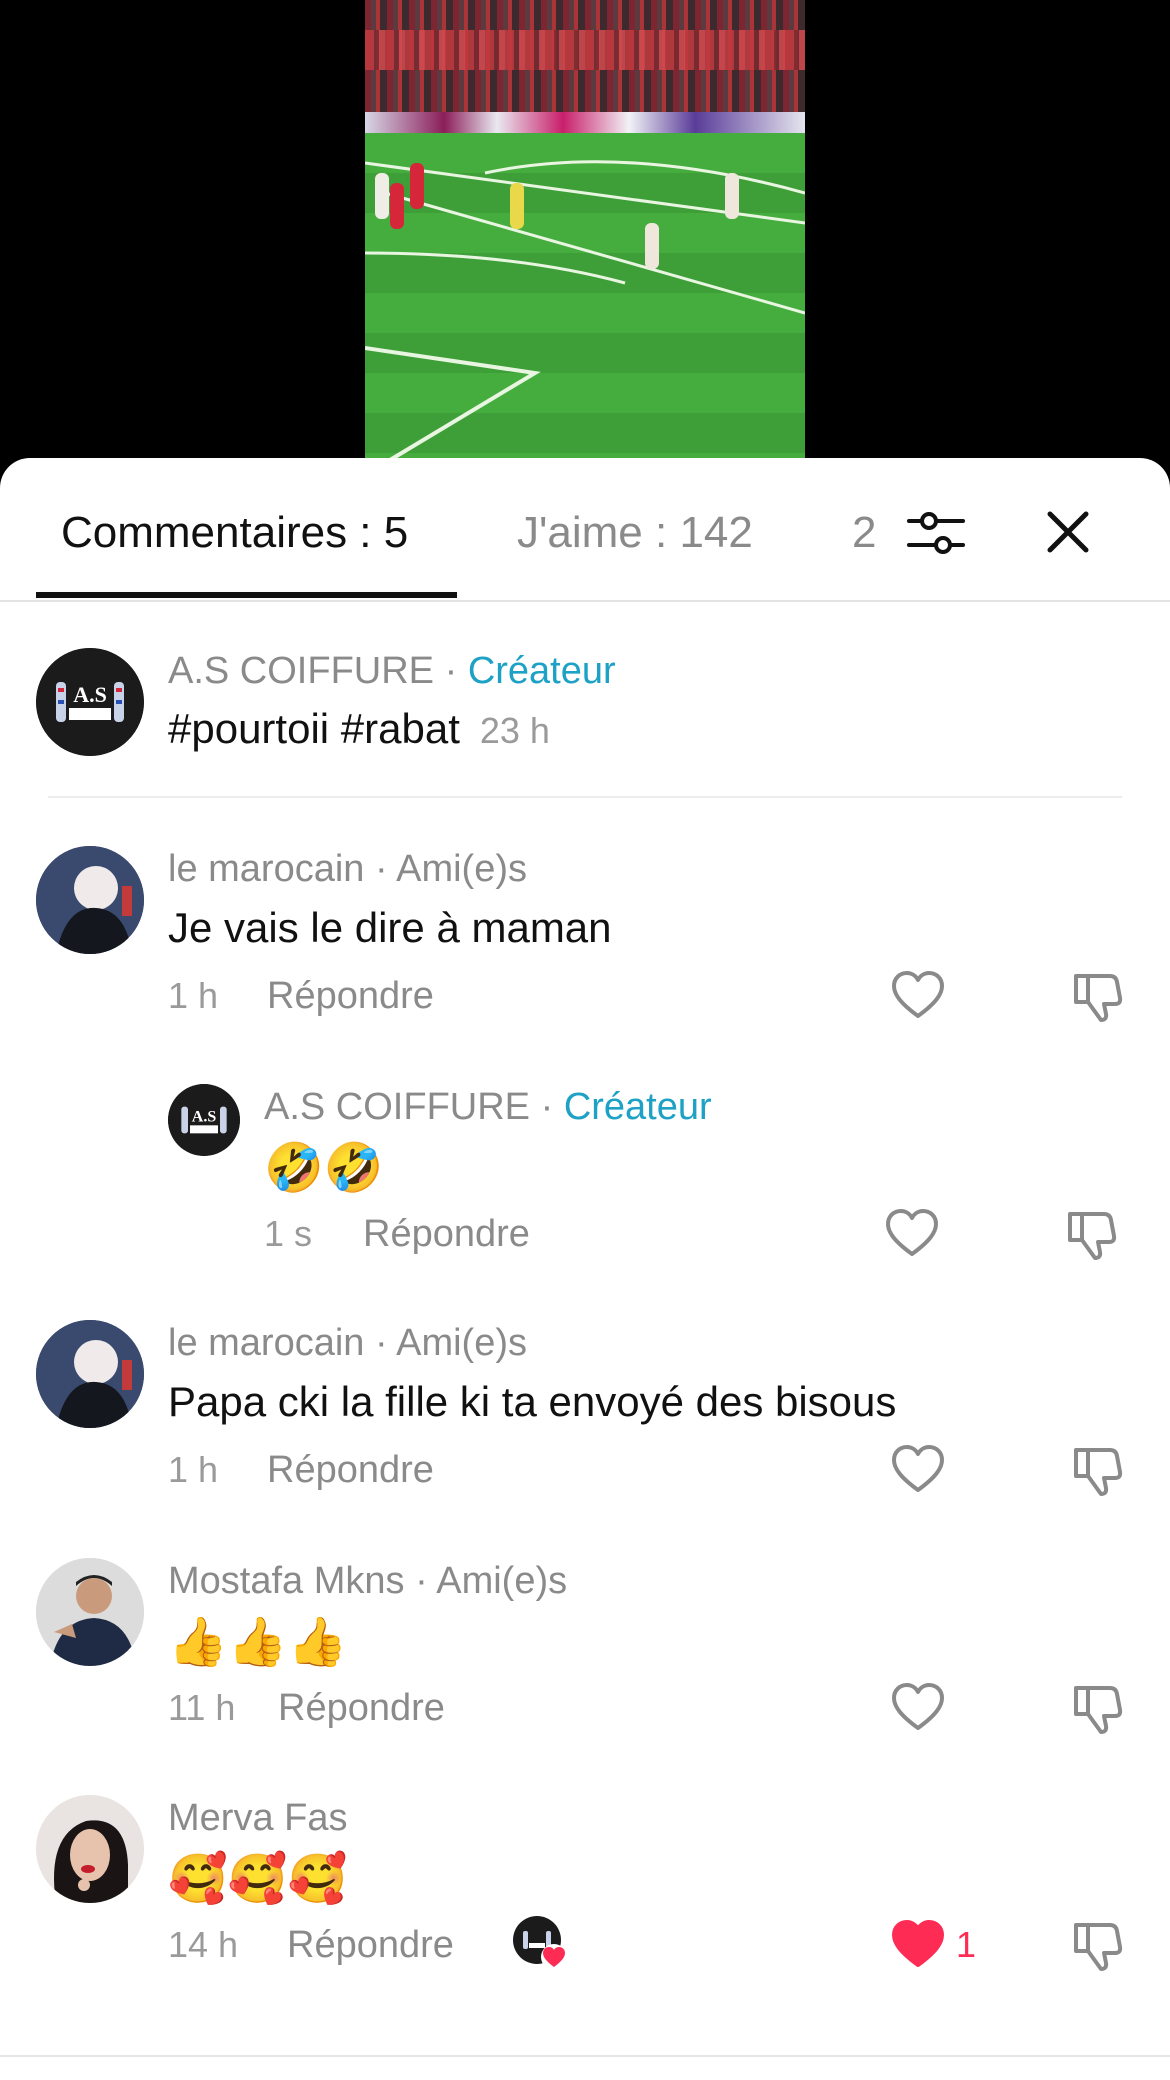 This screenshot has height=2080, width=1170. Describe the element at coordinates (286, 1581) in the screenshot. I see `username: Mostafa Mkns` at that location.